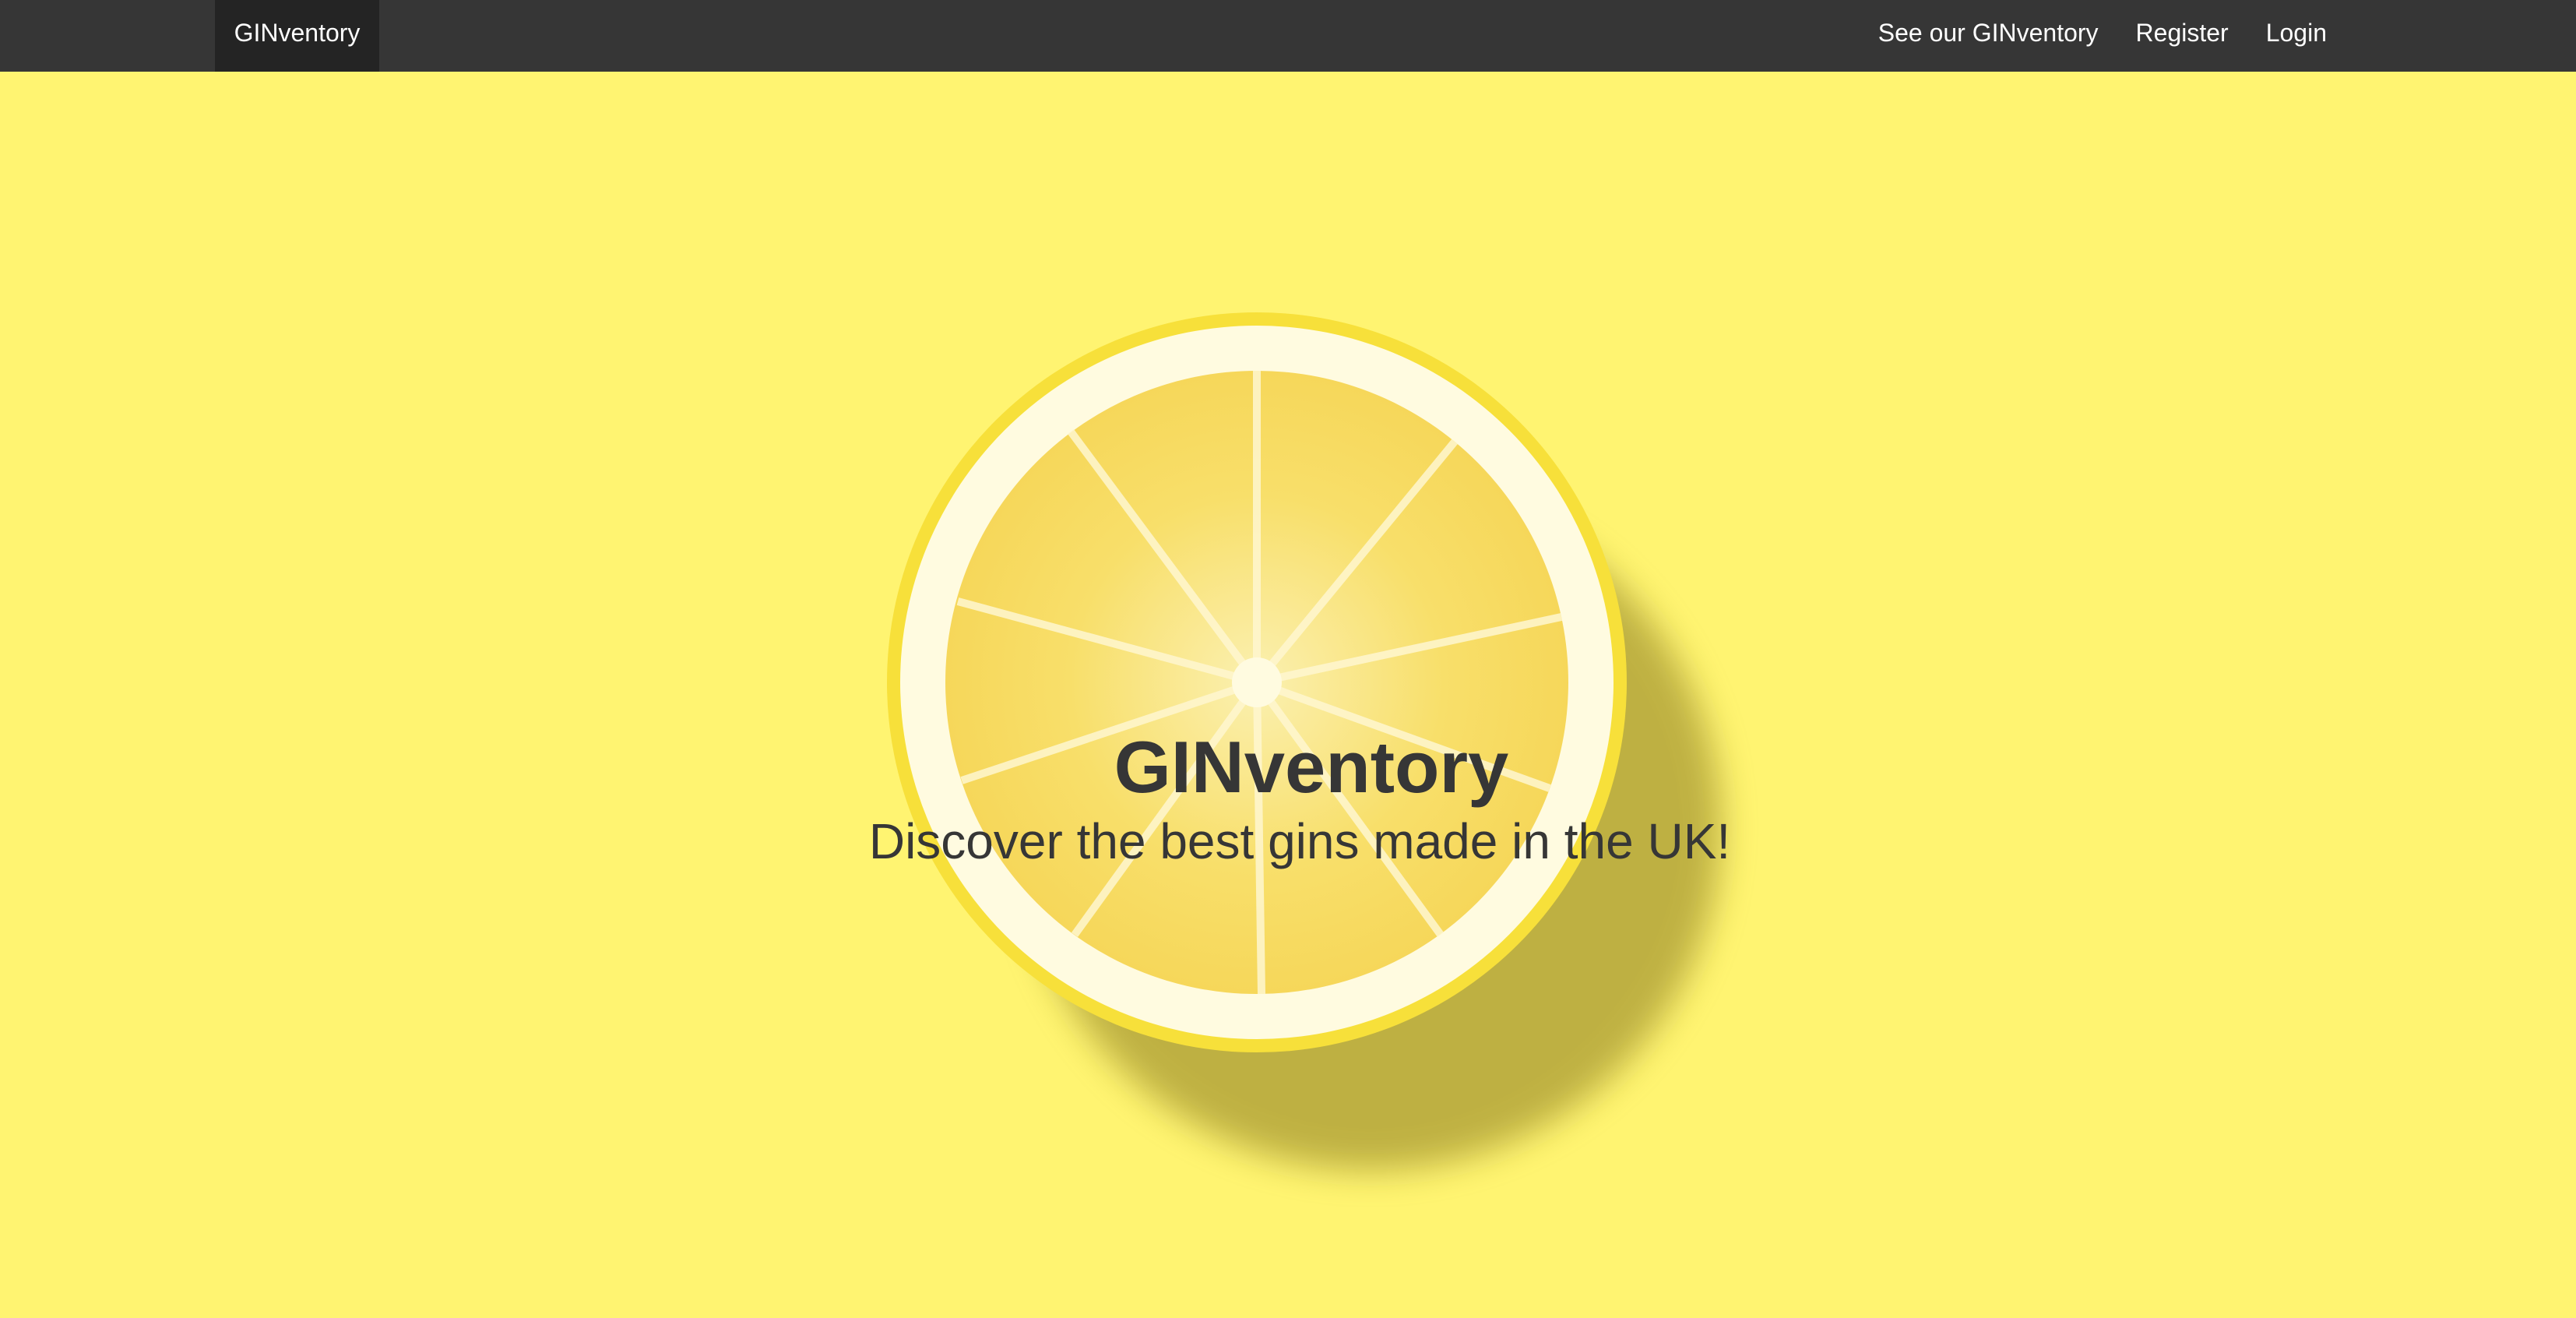 This screenshot has width=2576, height=1318. I want to click on nav-link-see-ginventory: See our GINventory, so click(1988, 36).